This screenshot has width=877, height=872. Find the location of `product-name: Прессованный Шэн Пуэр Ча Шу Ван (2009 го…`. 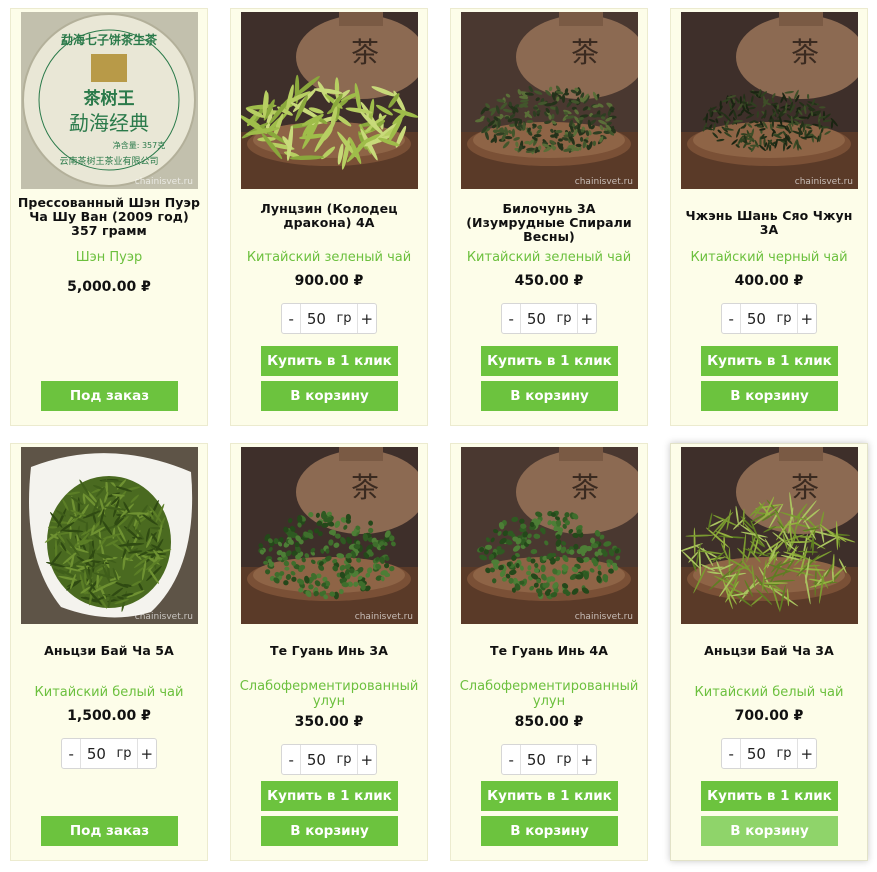

product-name: Прессованный Шэн Пуэр Ча Шу Ван (2009 го… is located at coordinates (109, 217).